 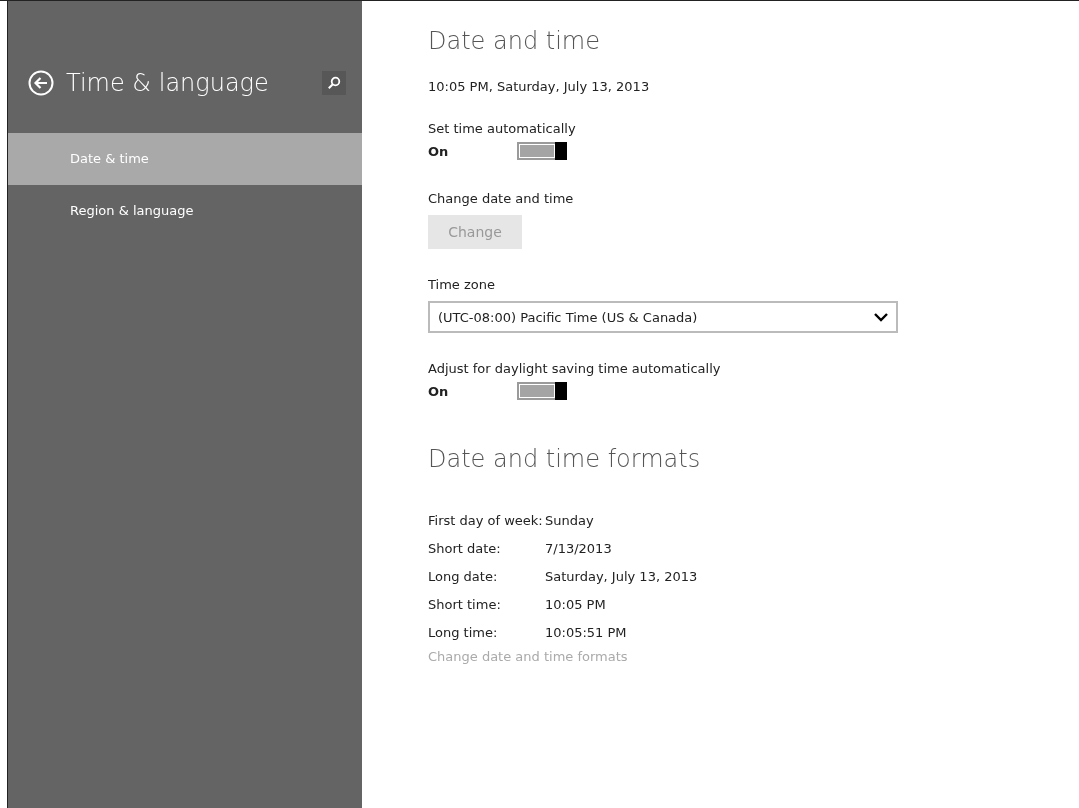 I want to click on format-label: Short time:, so click(x=465, y=605).